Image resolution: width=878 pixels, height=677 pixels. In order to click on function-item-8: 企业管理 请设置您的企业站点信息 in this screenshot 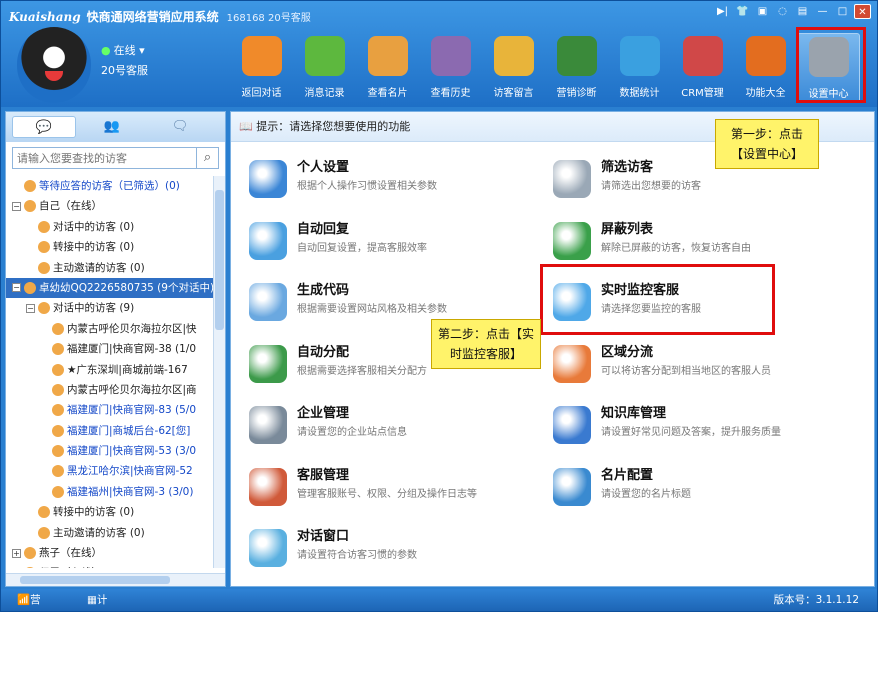, I will do `click(389, 428)`.